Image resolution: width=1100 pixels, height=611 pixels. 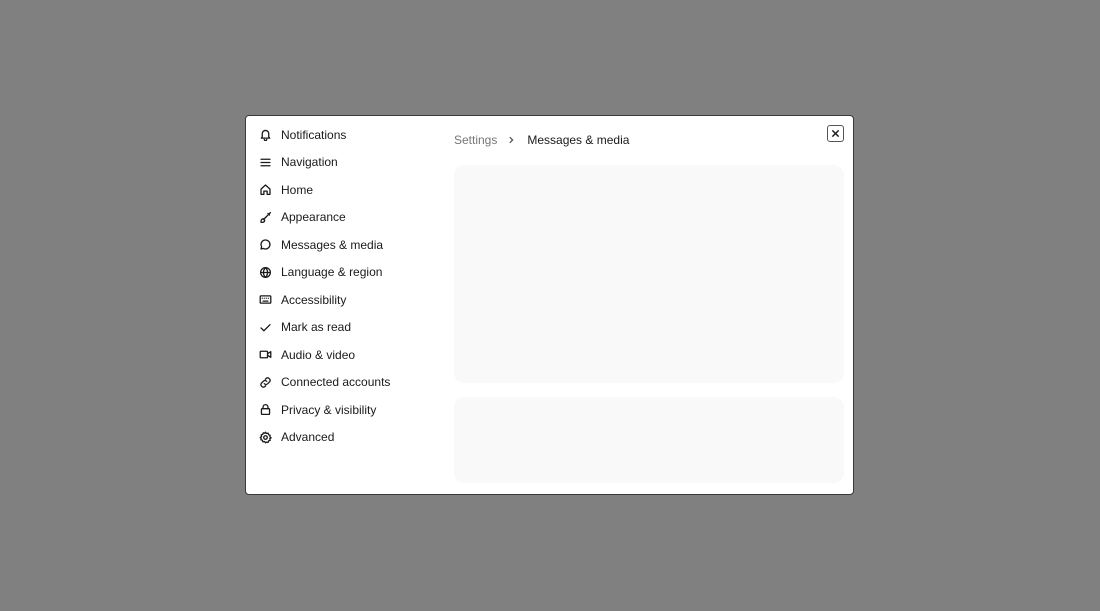 I want to click on sidebar-item-messages-media: Messages & media, so click(x=354, y=245).